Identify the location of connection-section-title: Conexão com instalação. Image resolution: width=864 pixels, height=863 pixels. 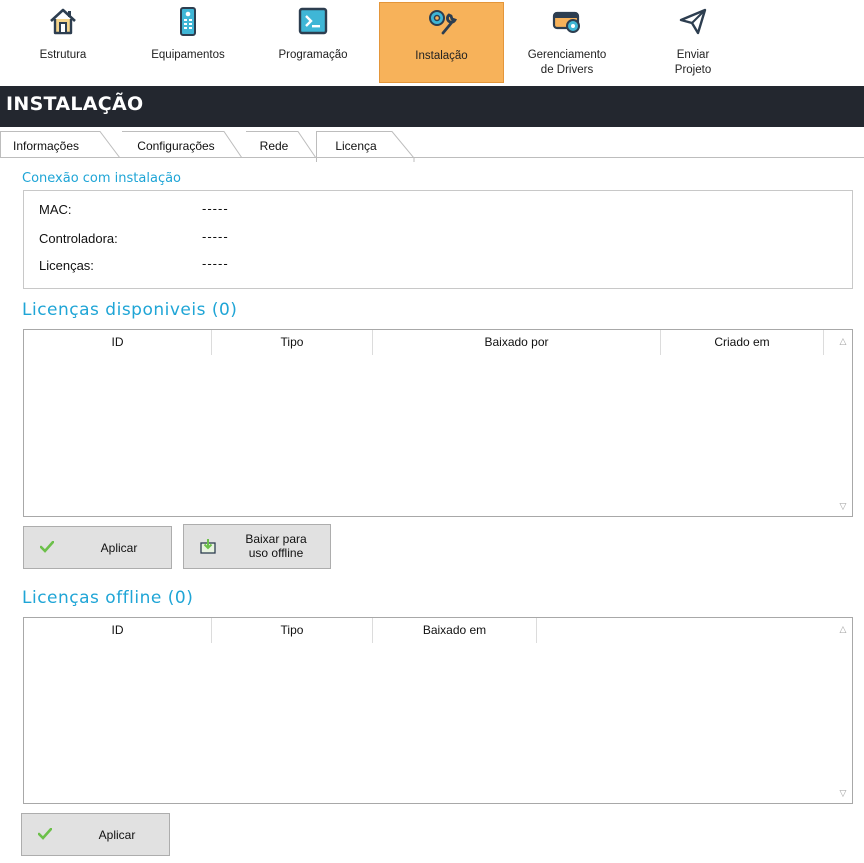
(102, 178).